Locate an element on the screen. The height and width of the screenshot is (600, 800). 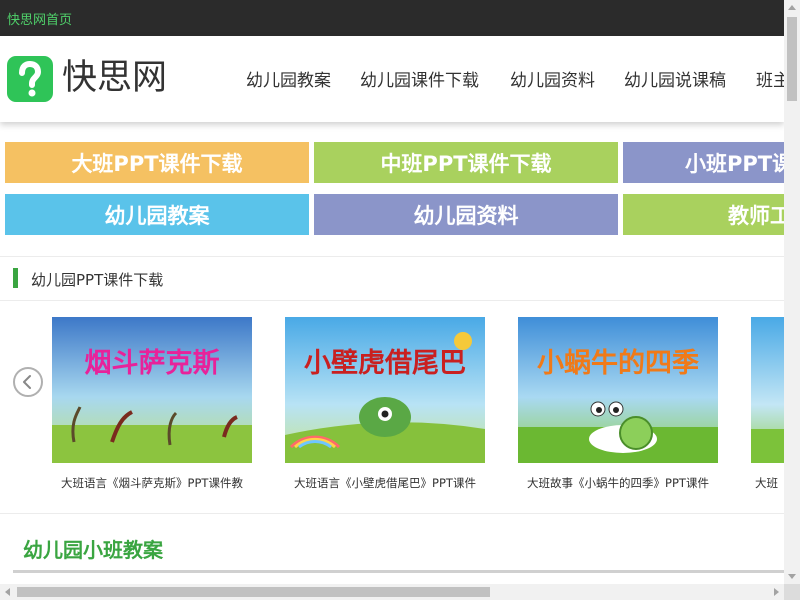
carousel-prev-button is located at coordinates (28, 382).